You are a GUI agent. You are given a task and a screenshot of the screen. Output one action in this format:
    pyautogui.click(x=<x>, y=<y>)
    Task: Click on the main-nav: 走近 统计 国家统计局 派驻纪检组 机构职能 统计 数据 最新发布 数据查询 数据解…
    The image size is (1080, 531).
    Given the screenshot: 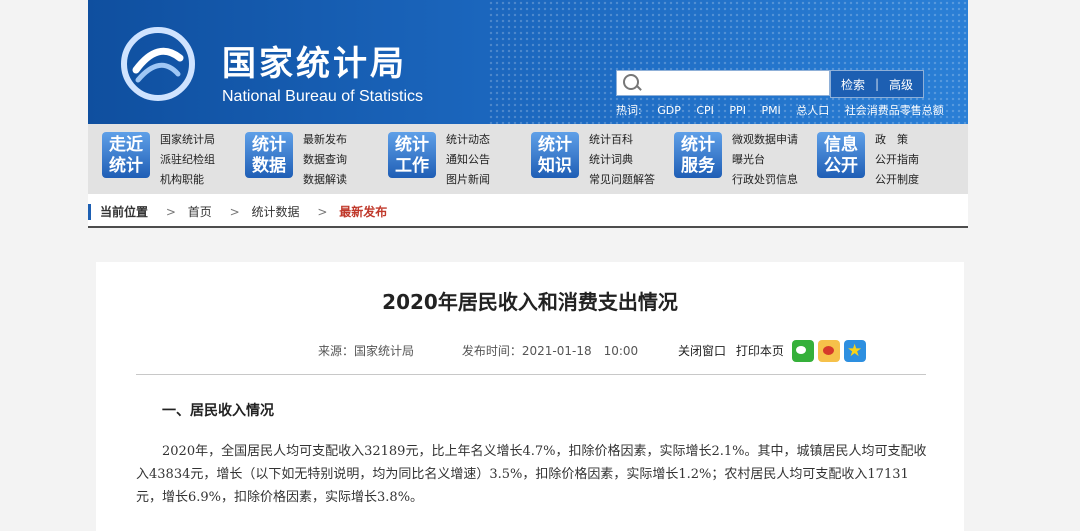 What is the action you would take?
    pyautogui.click(x=528, y=159)
    